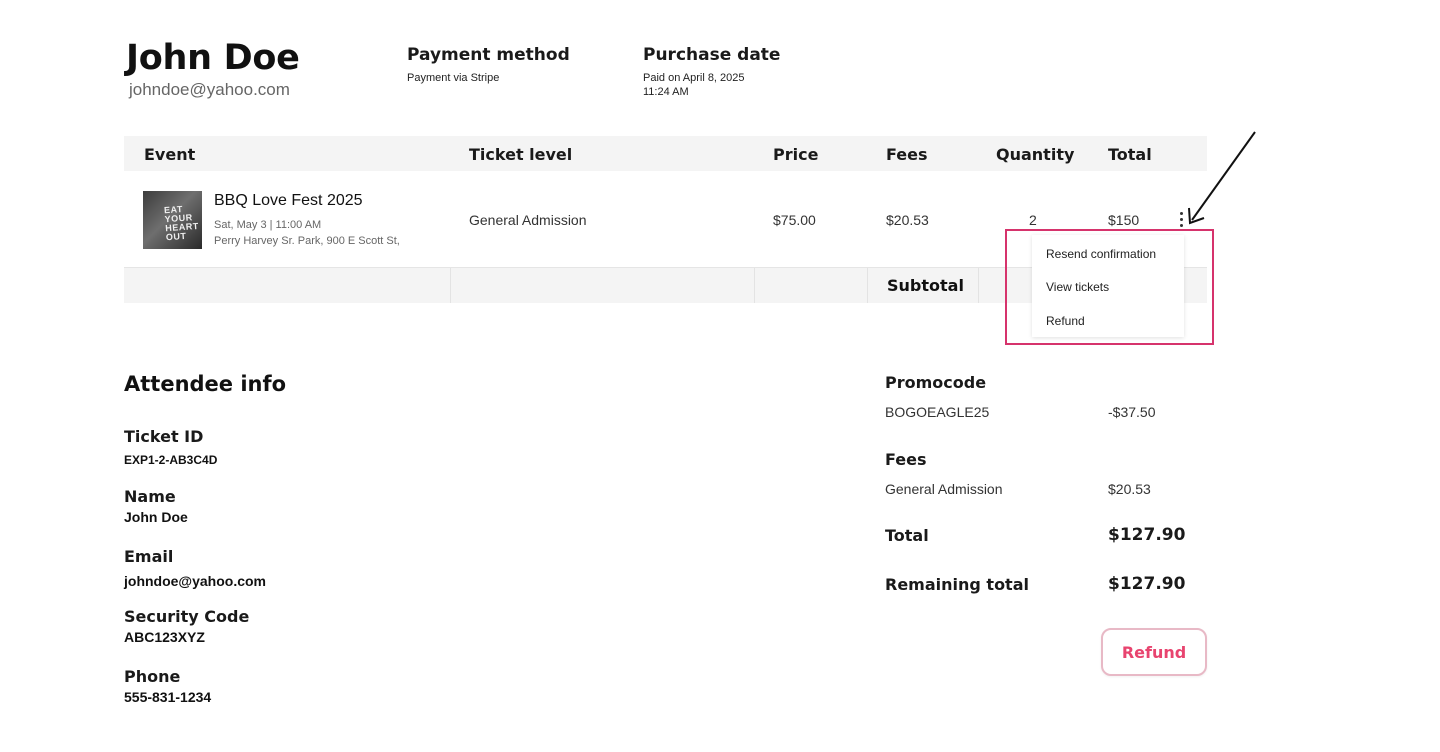  What do you see at coordinates (1147, 584) in the screenshot?
I see `remaining-total-amount: $127.90` at bounding box center [1147, 584].